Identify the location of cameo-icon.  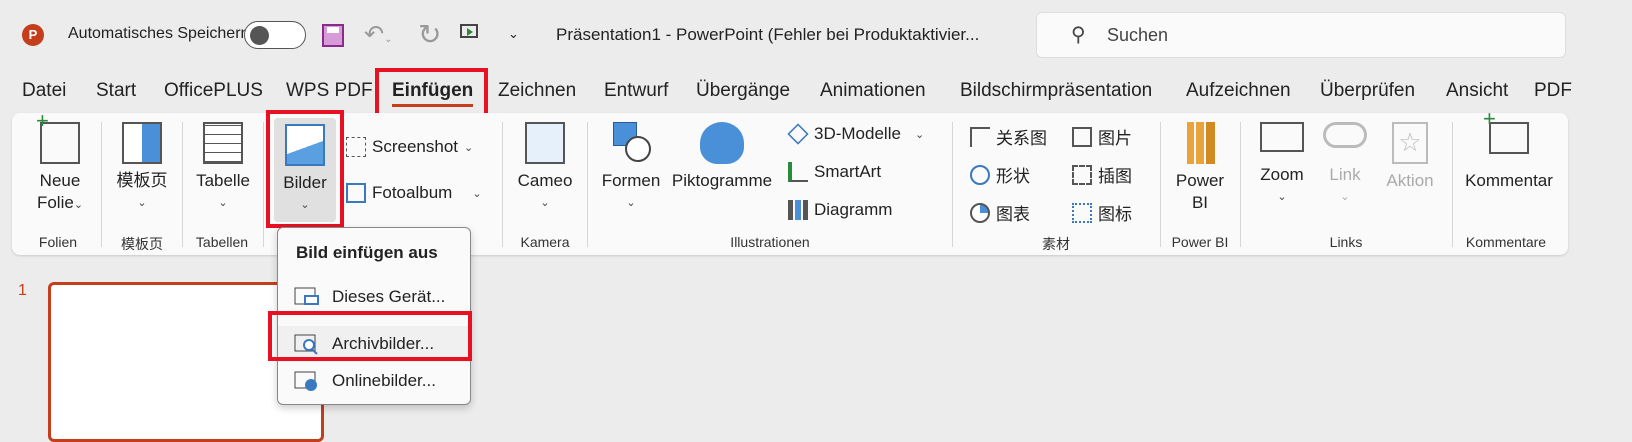
(545, 143).